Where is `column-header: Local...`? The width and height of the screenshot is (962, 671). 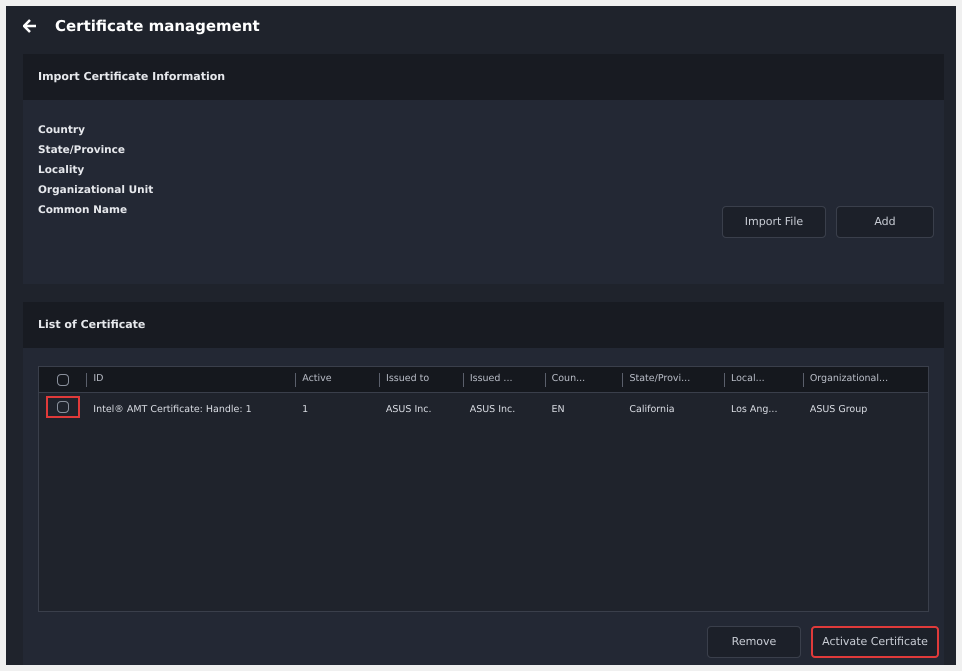 column-header: Local... is located at coordinates (747, 379).